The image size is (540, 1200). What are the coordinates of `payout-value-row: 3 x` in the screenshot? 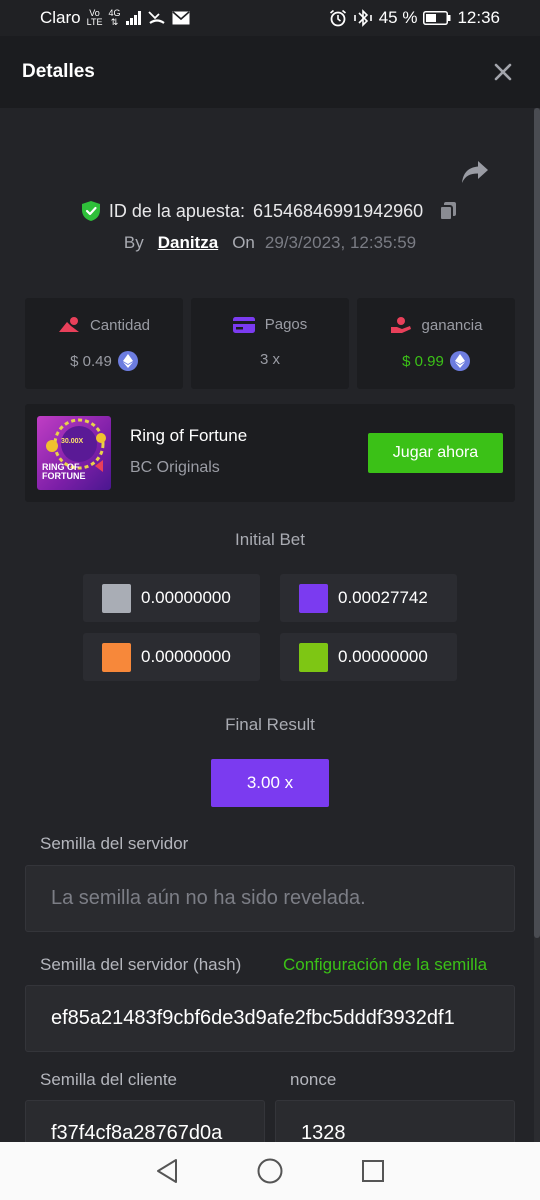 It's located at (270, 359).